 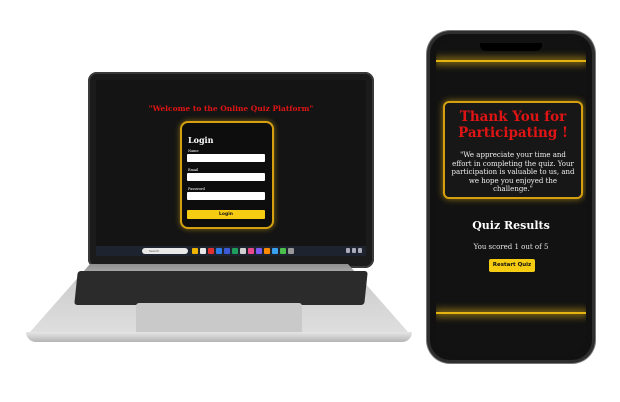 I want to click on quiz-results-title: Quiz Results, so click(x=511, y=225).